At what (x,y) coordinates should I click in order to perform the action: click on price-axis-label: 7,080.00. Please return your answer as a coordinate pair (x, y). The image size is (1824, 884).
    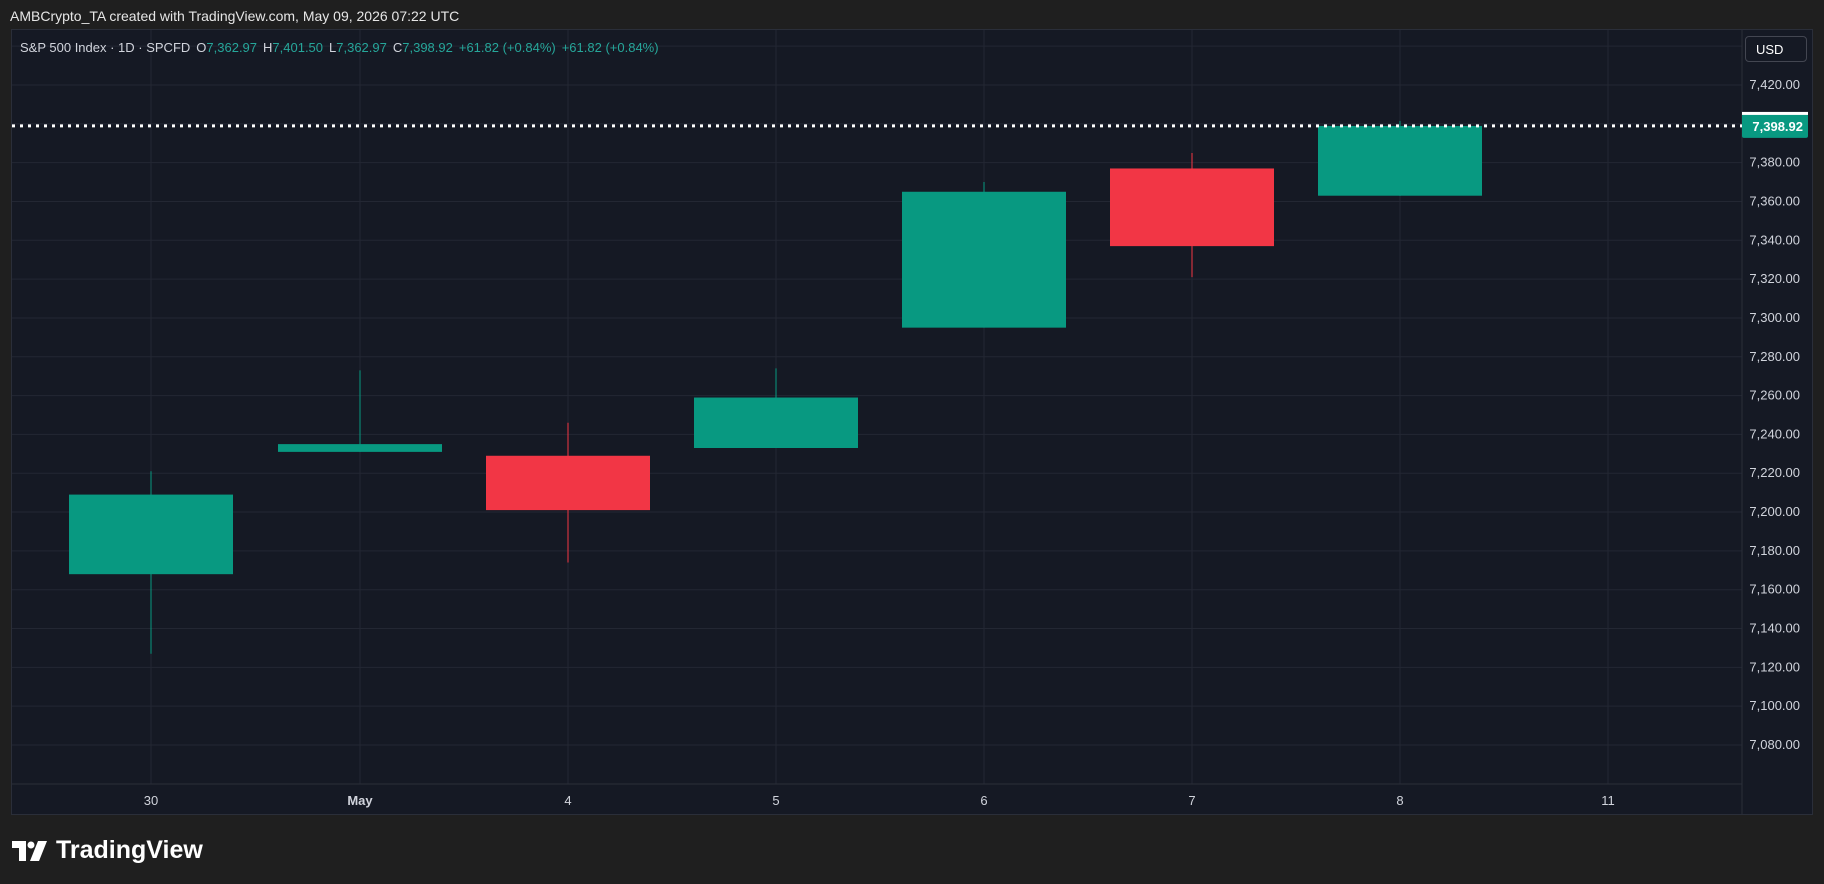
    Looking at the image, I should click on (1774, 744).